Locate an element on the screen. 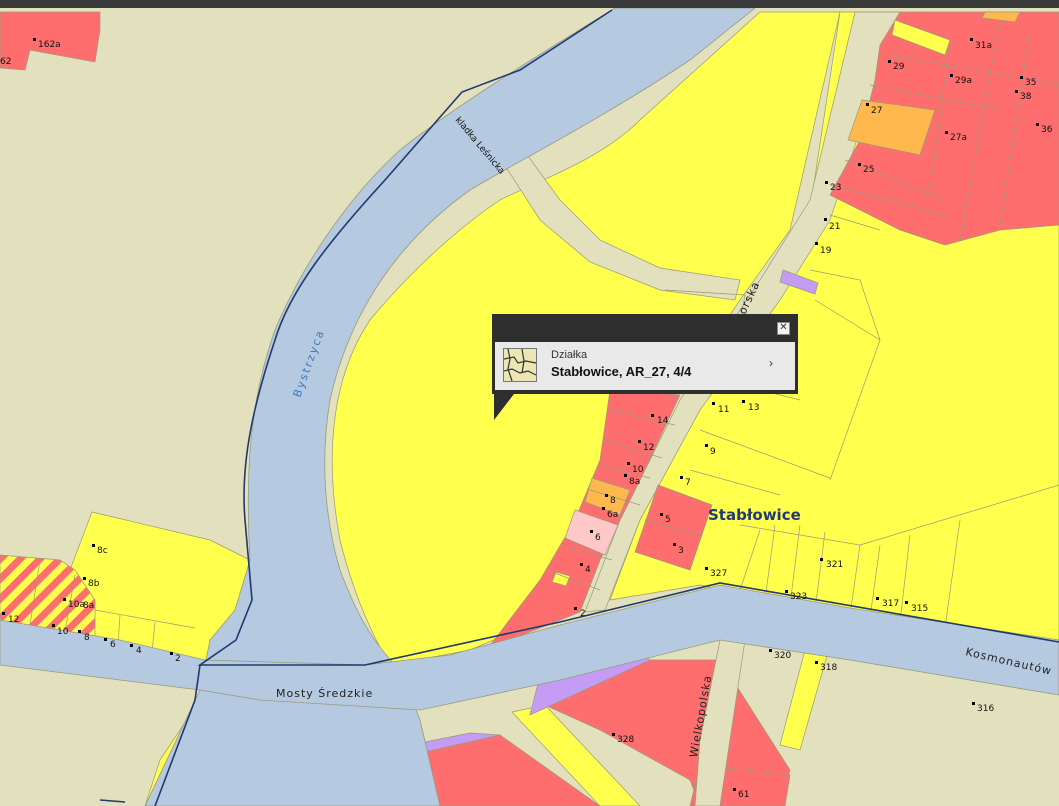  popup-body: Działka Stabłowice, AR_27, 4/4 › is located at coordinates (645, 367).